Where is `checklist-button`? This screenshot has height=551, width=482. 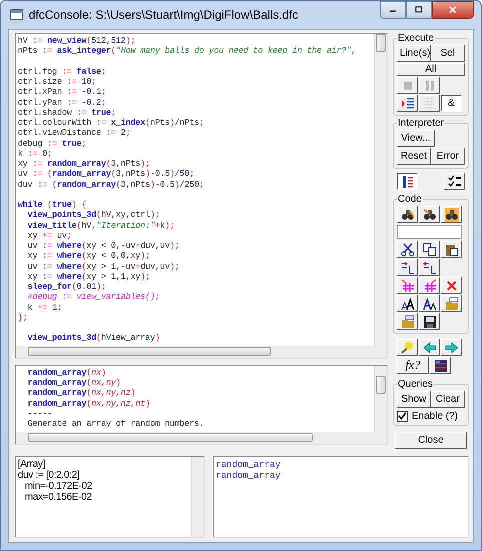
checklist-button is located at coordinates (454, 181).